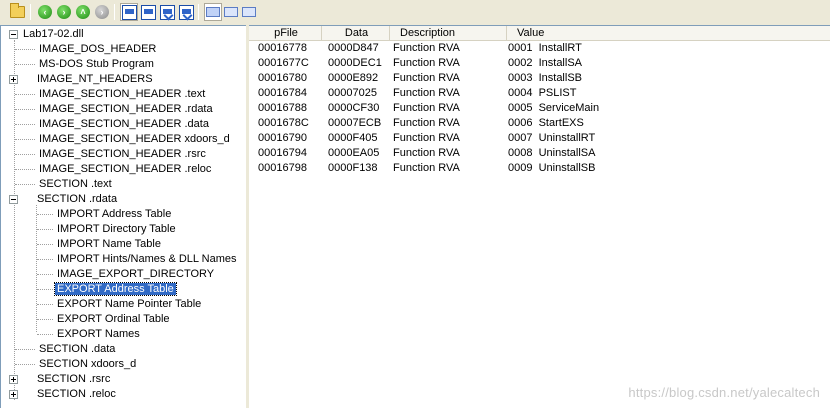 Image resolution: width=830 pixels, height=408 pixels. What do you see at coordinates (114, 214) in the screenshot?
I see `tree-item-import-address-table: IMPORT Address Table` at bounding box center [114, 214].